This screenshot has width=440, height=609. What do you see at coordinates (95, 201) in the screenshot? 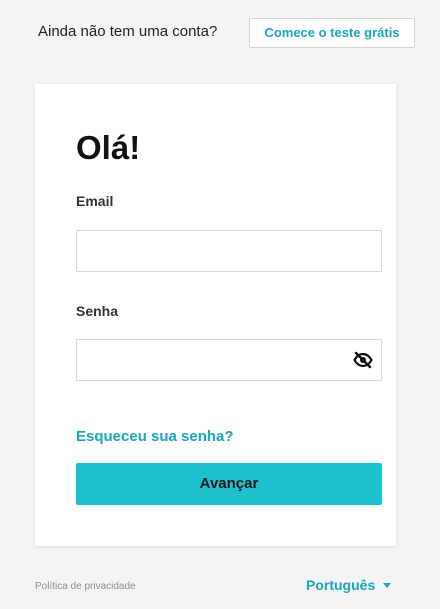
I see `email-label: Email` at bounding box center [95, 201].